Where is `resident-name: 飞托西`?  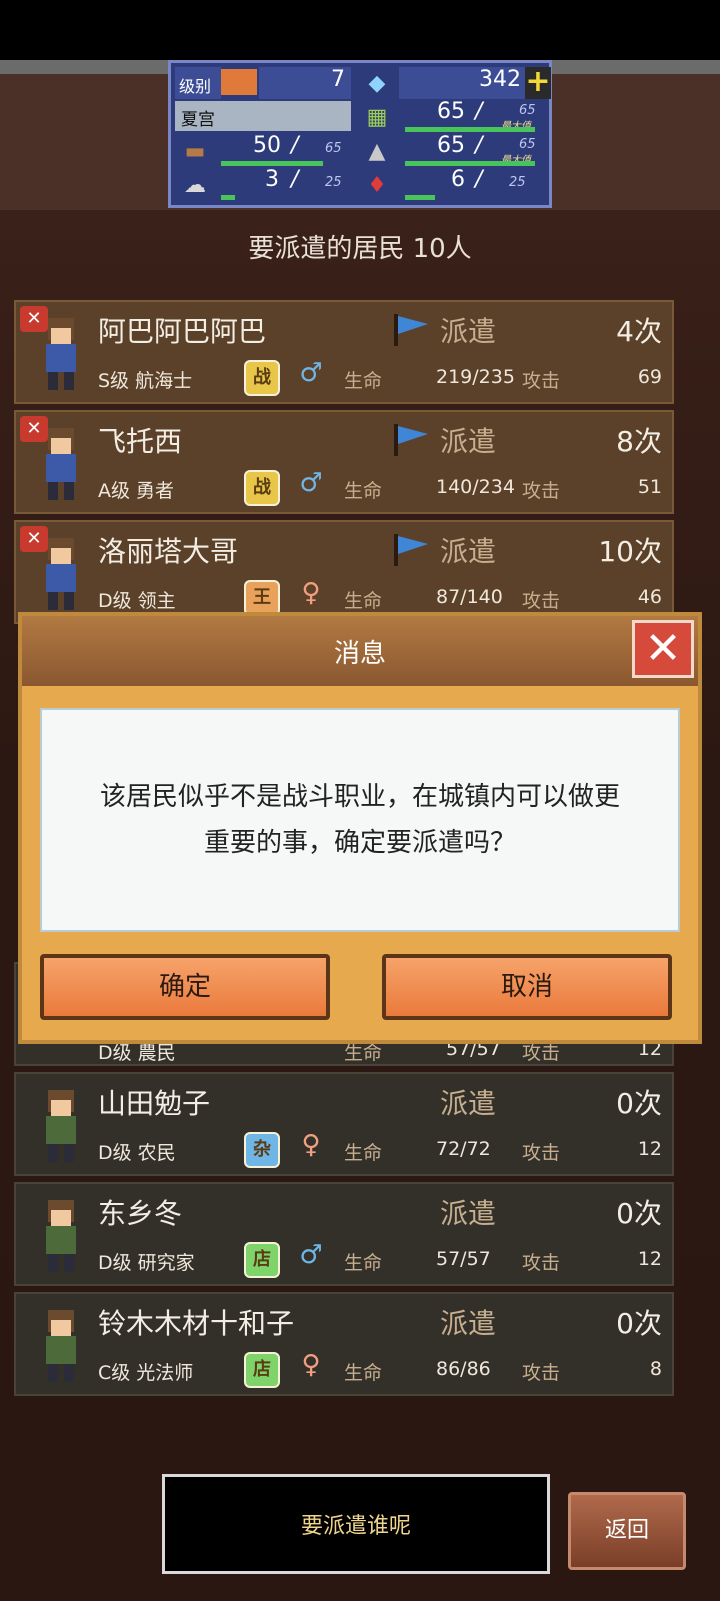
resident-name: 飞托西 is located at coordinates (140, 441).